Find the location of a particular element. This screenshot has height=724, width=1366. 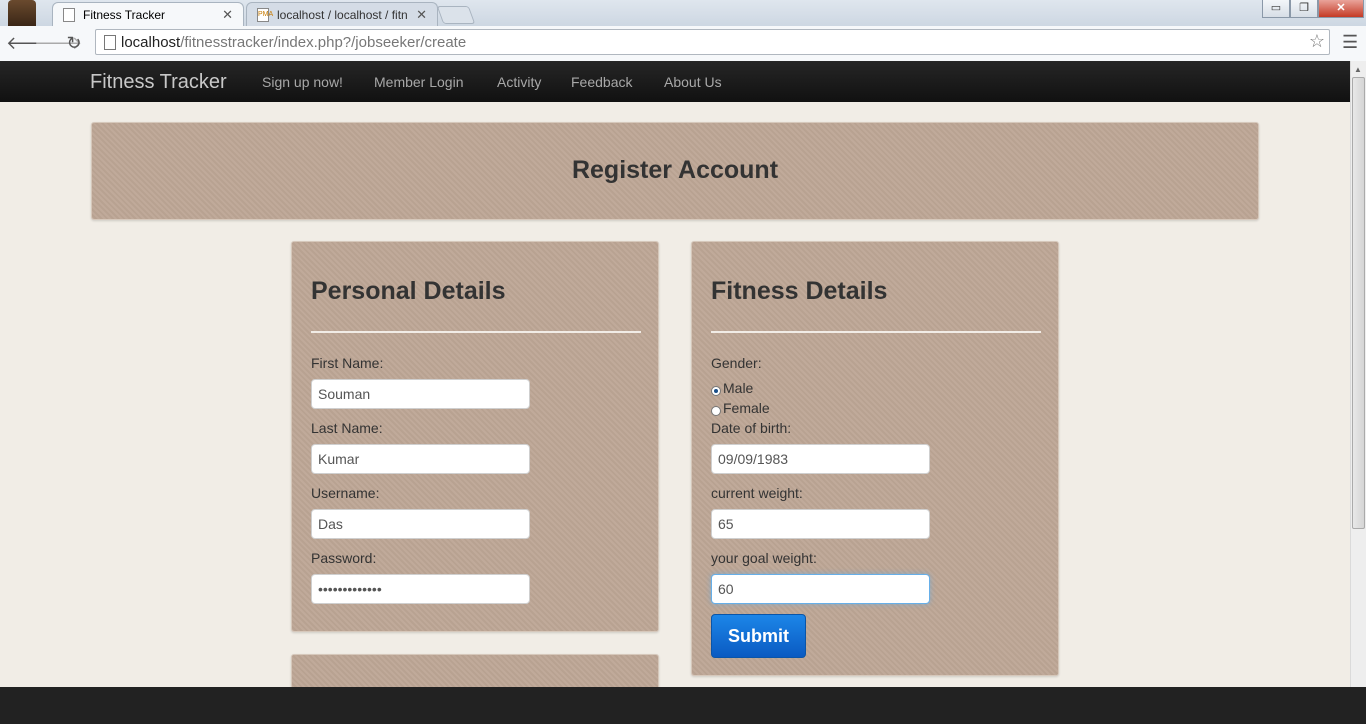

register-header-panel: Register Account is located at coordinates (675, 171).